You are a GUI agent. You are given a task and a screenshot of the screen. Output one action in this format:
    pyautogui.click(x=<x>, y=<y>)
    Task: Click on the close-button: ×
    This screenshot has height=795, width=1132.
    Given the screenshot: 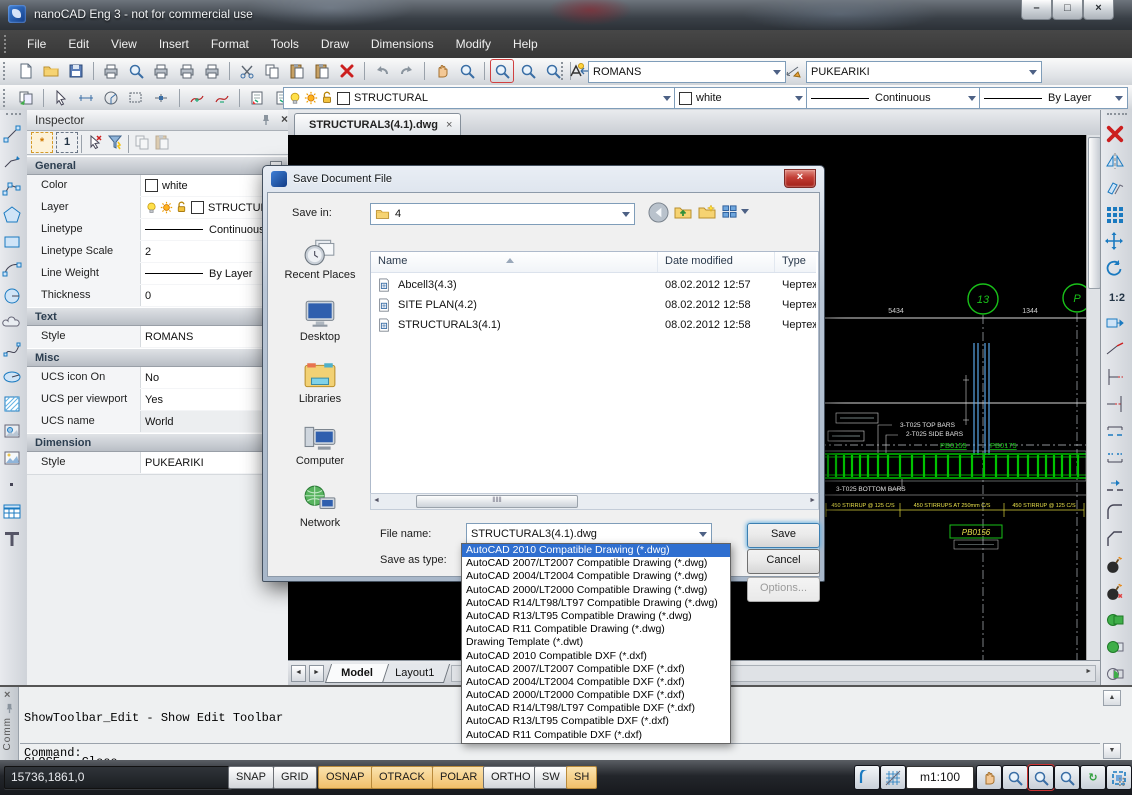 What is the action you would take?
    pyautogui.click(x=1098, y=10)
    